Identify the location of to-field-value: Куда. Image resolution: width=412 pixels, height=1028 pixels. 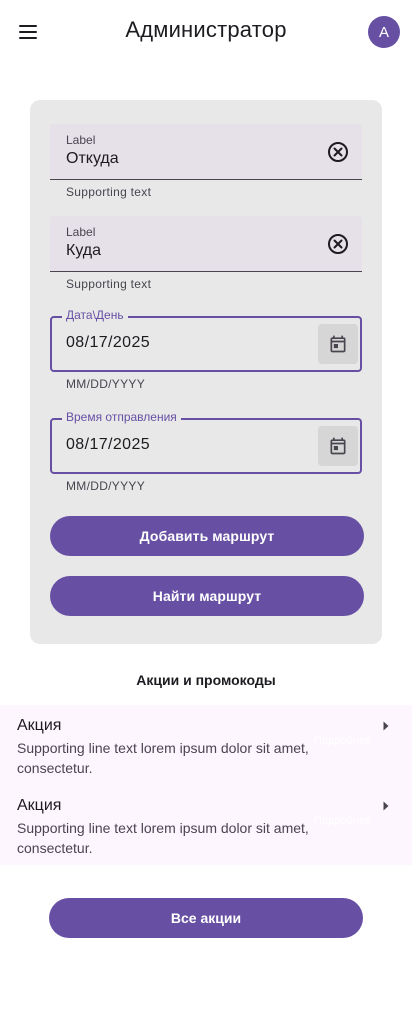
(84, 250).